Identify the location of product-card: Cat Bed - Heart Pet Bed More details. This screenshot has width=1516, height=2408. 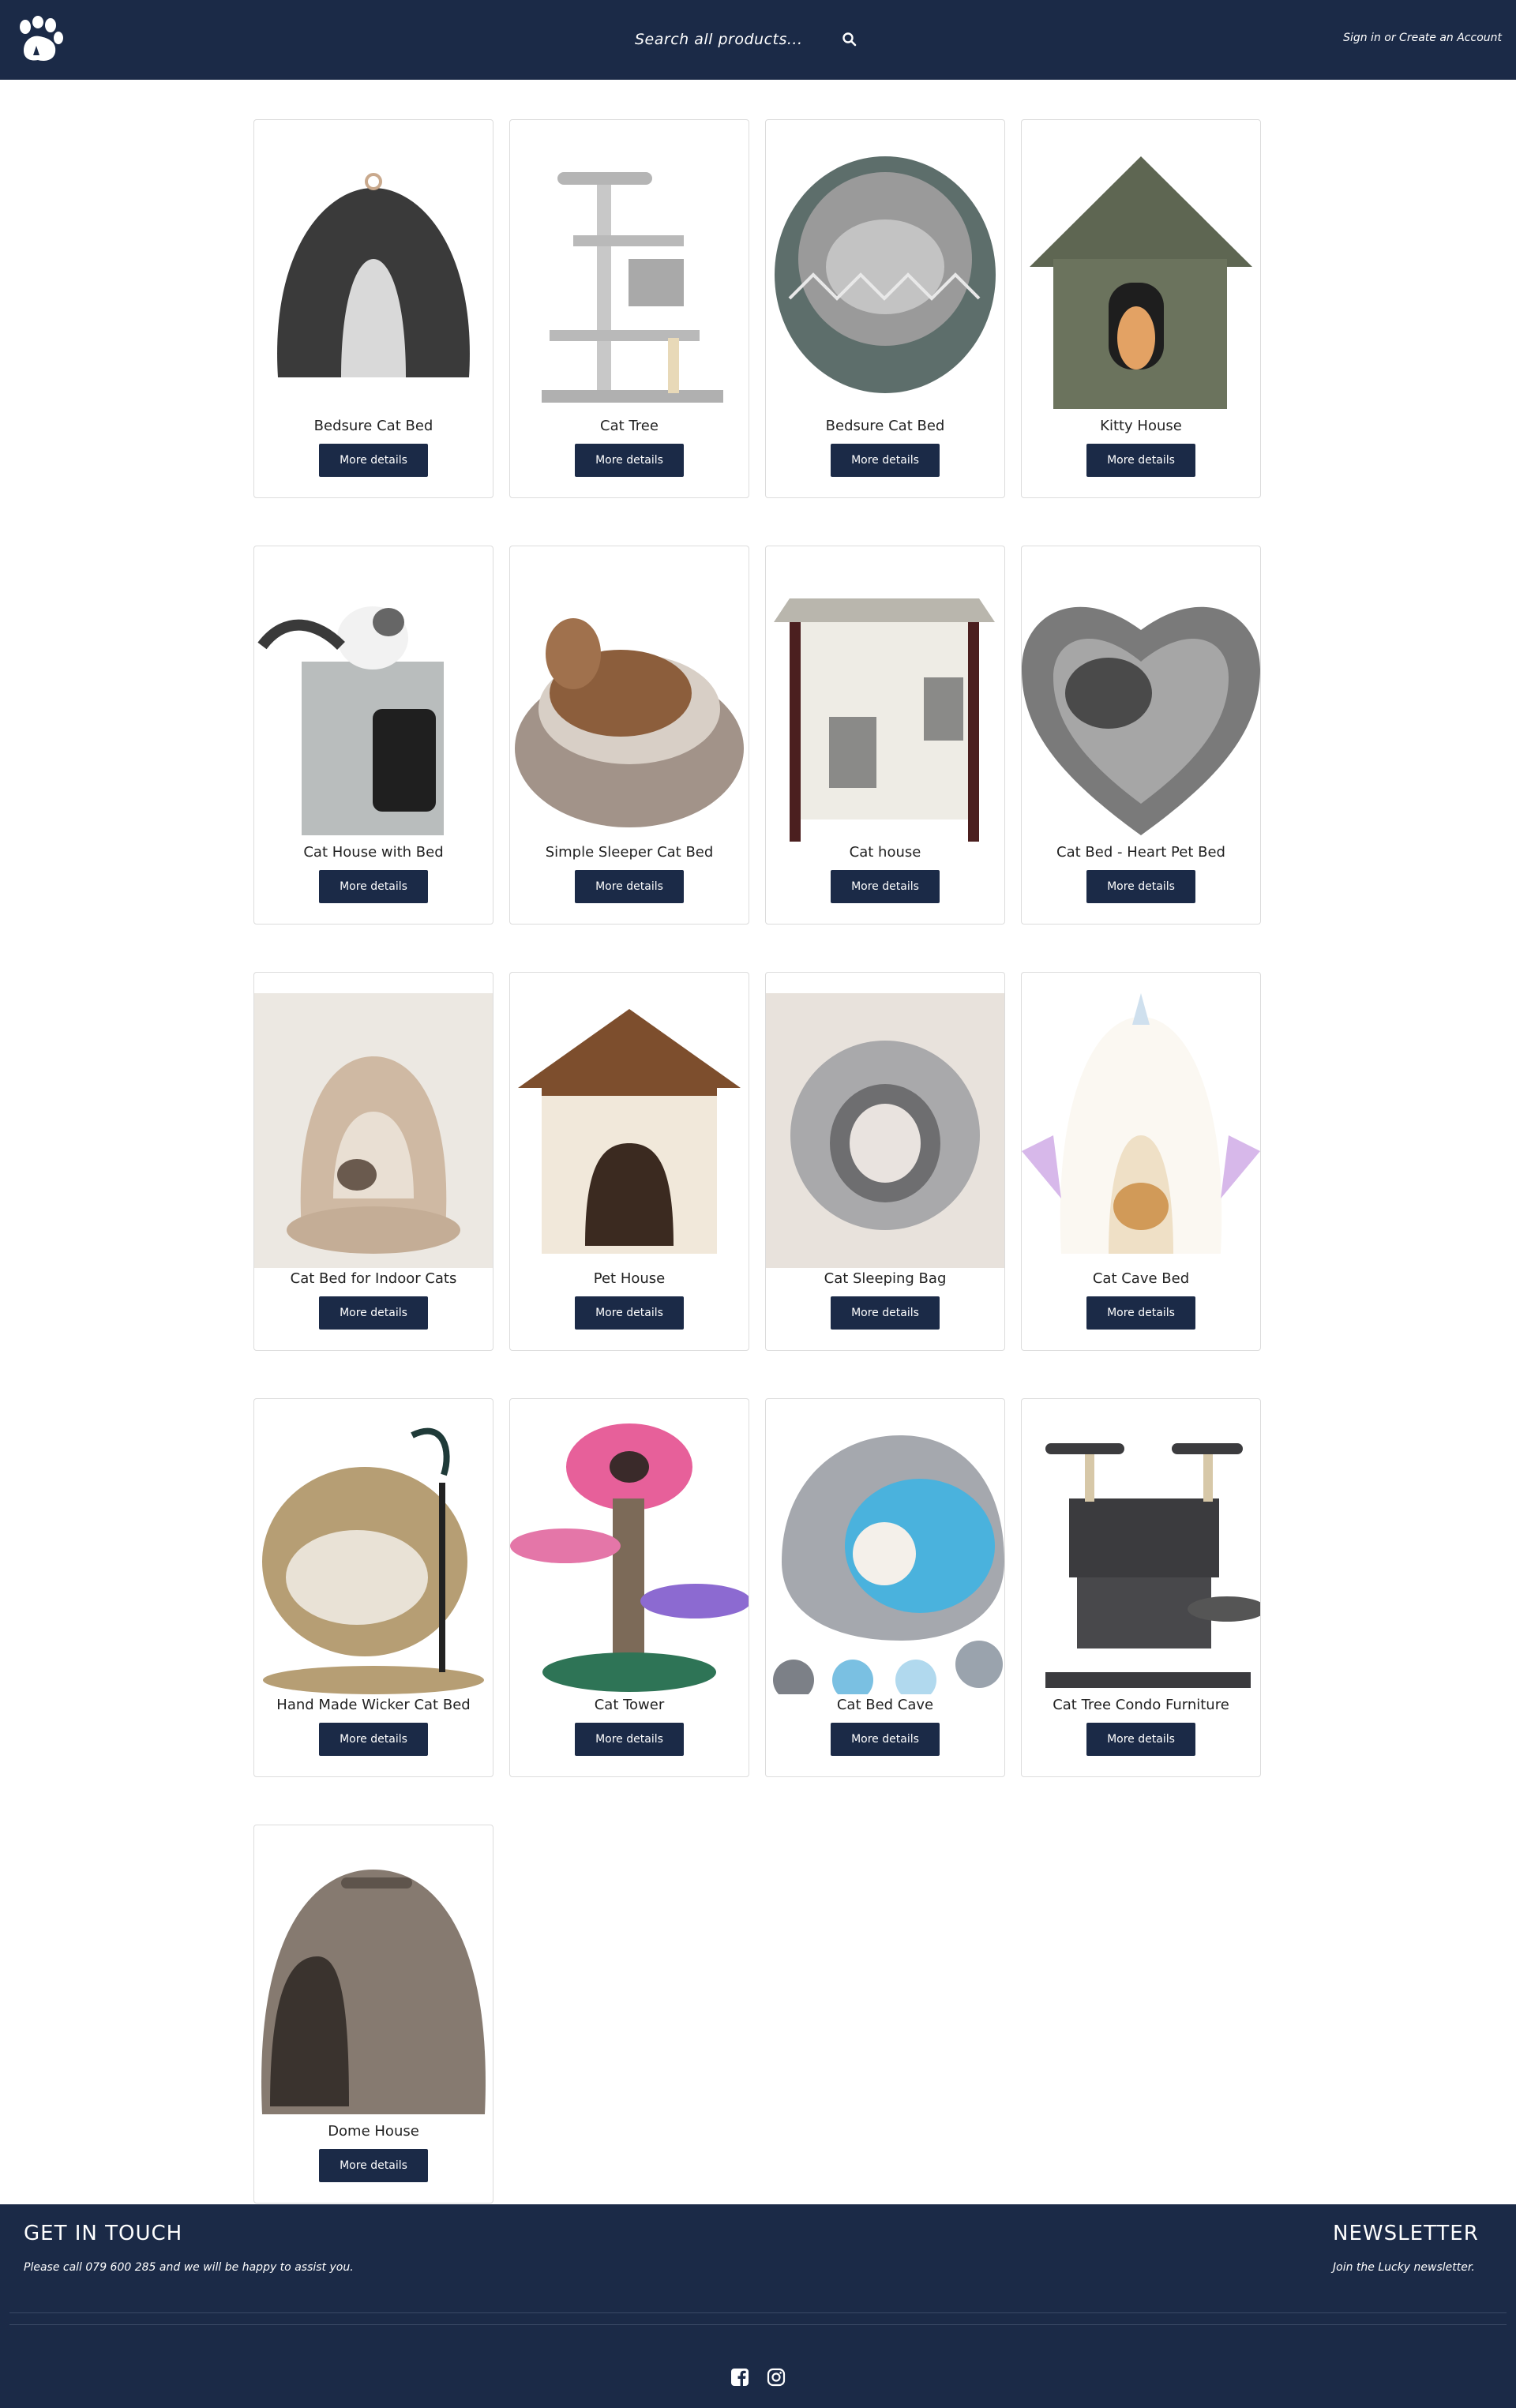
(1141, 735).